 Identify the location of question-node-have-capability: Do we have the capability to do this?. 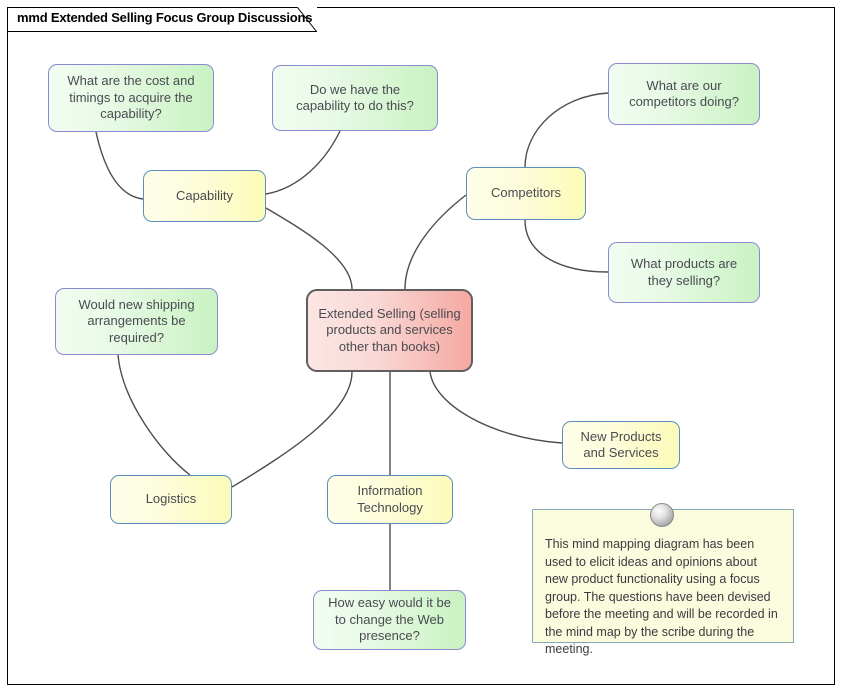
(355, 98).